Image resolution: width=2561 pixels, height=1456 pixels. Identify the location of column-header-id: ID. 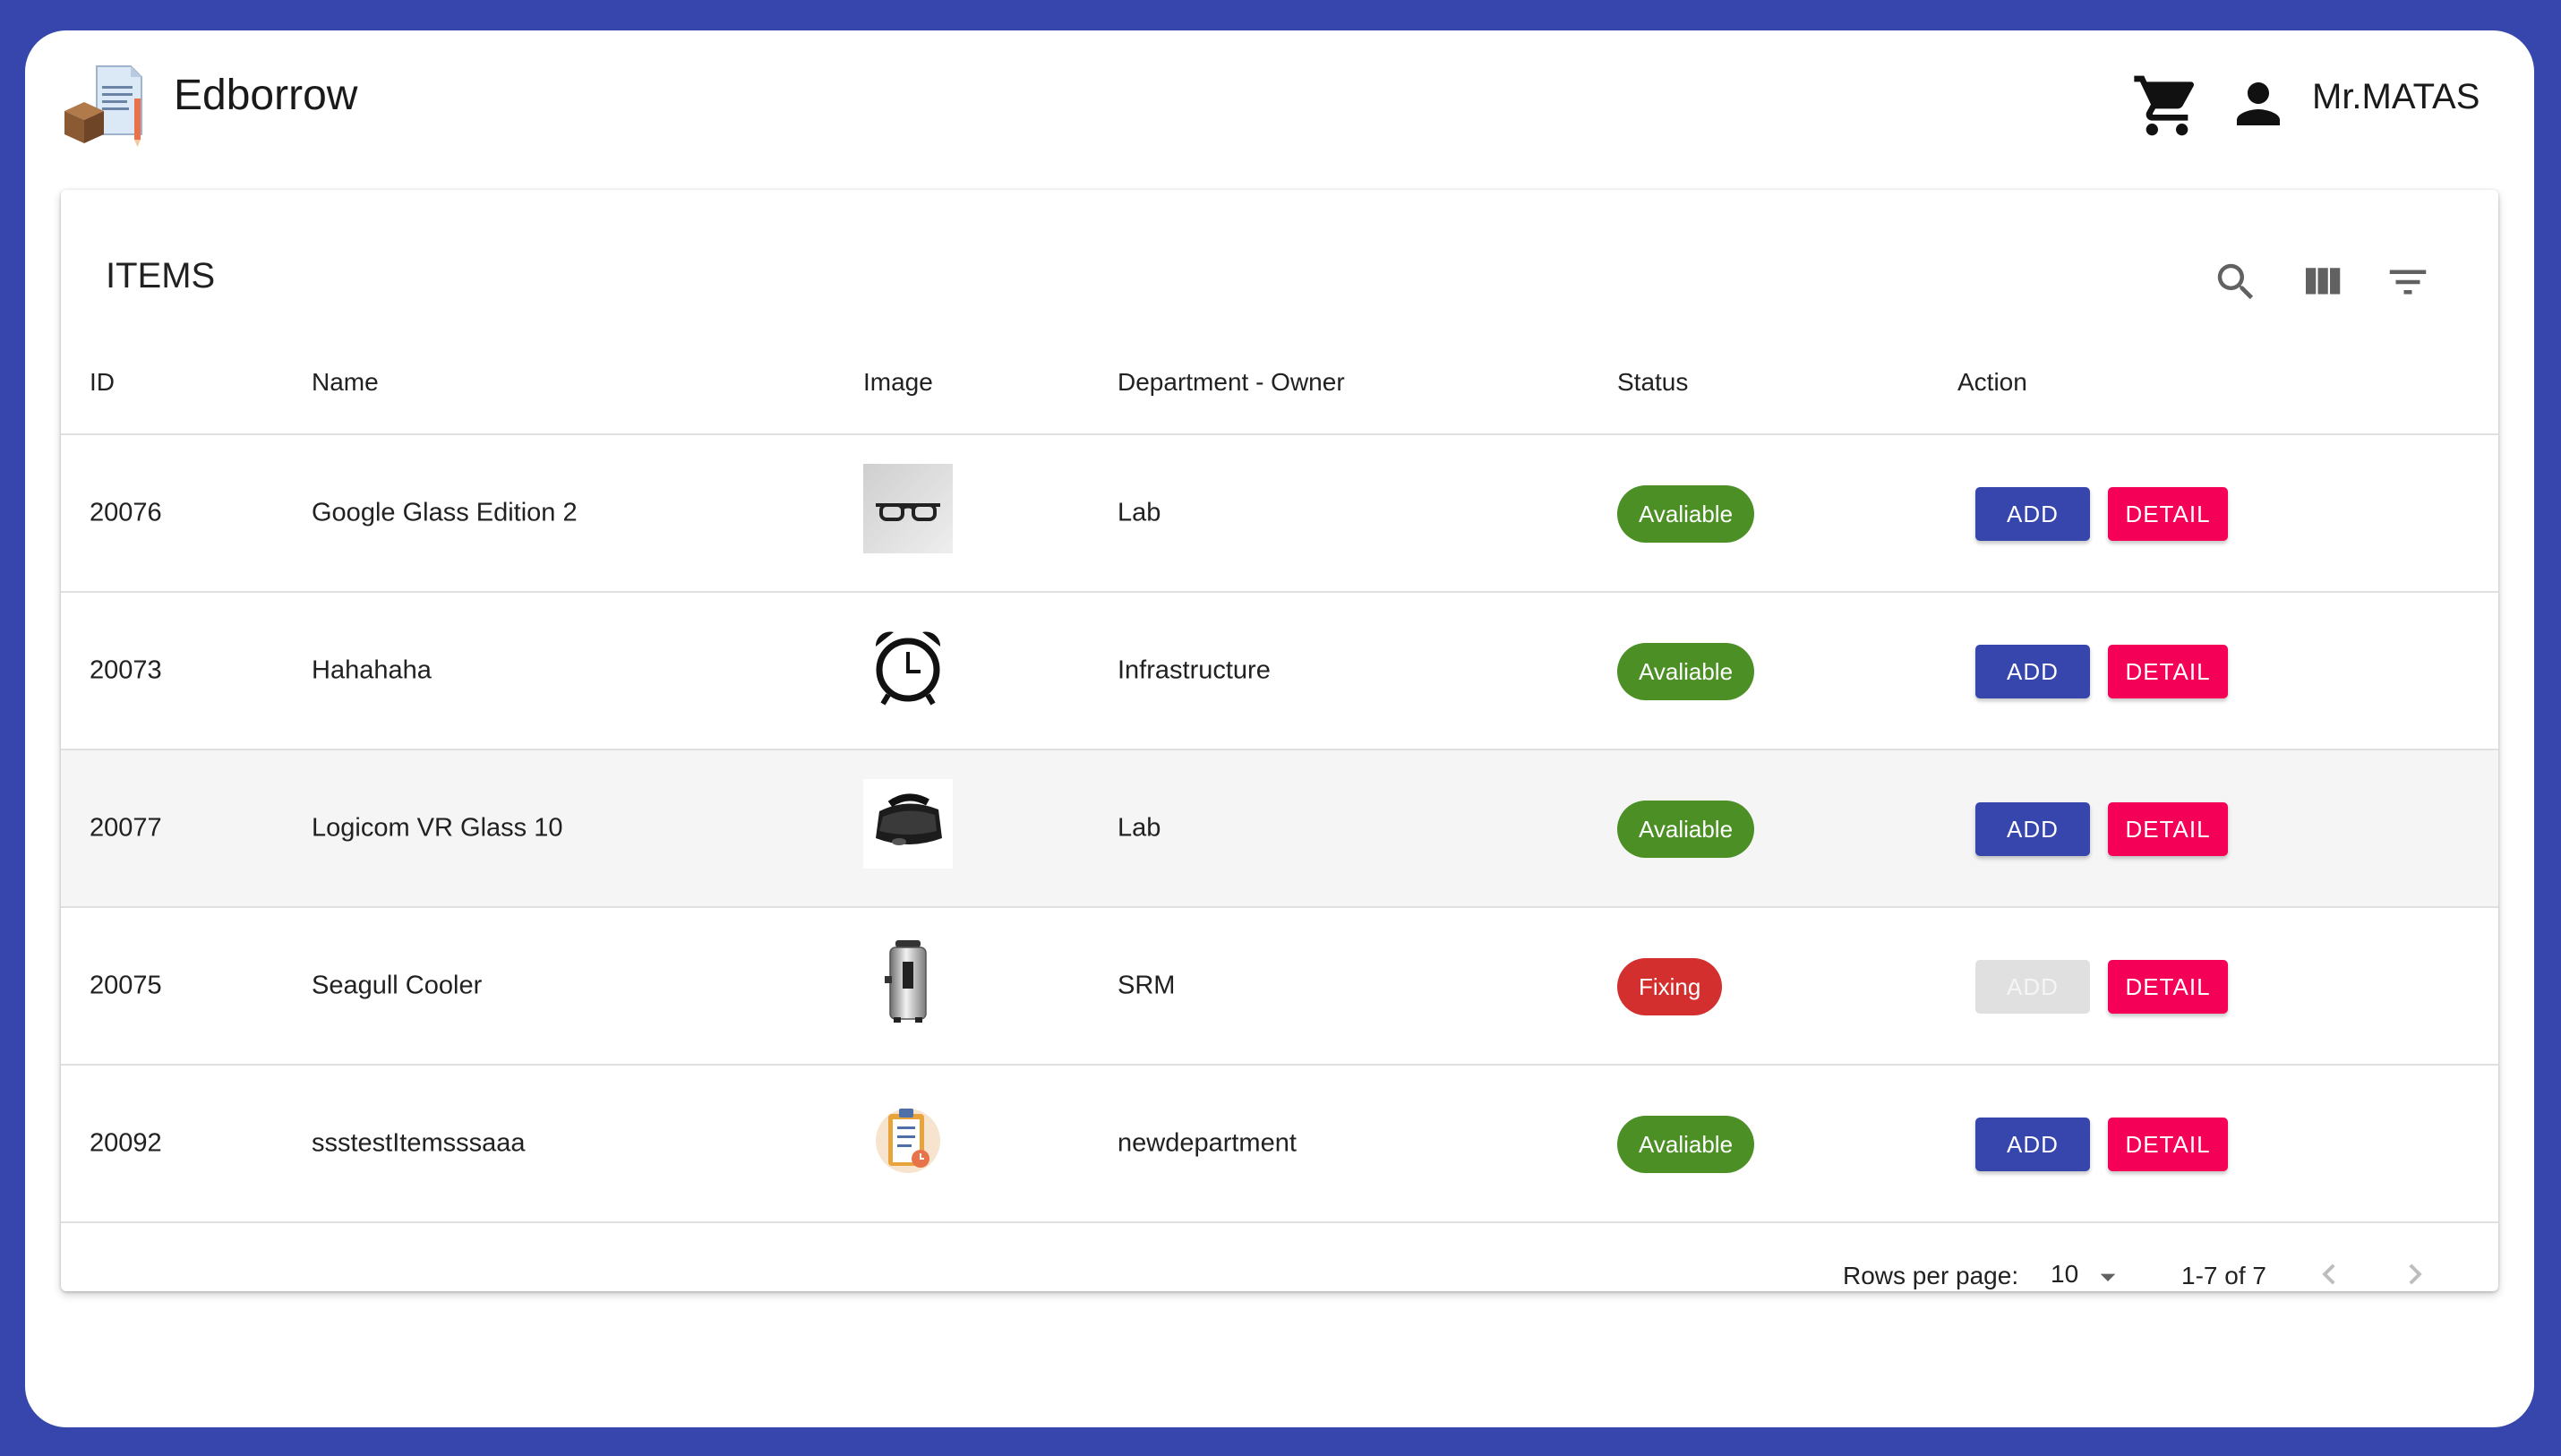
(102, 382).